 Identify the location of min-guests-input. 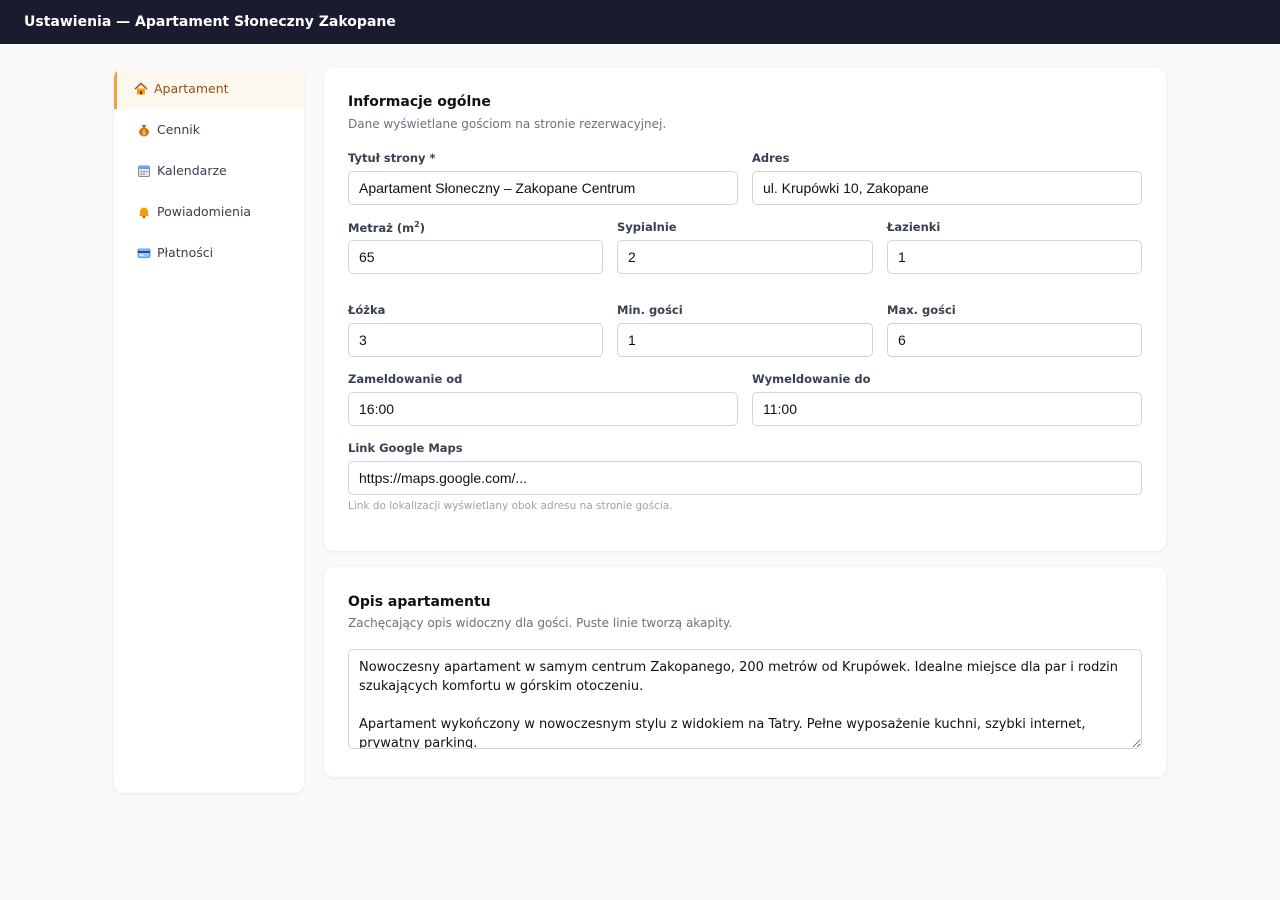
(745, 340).